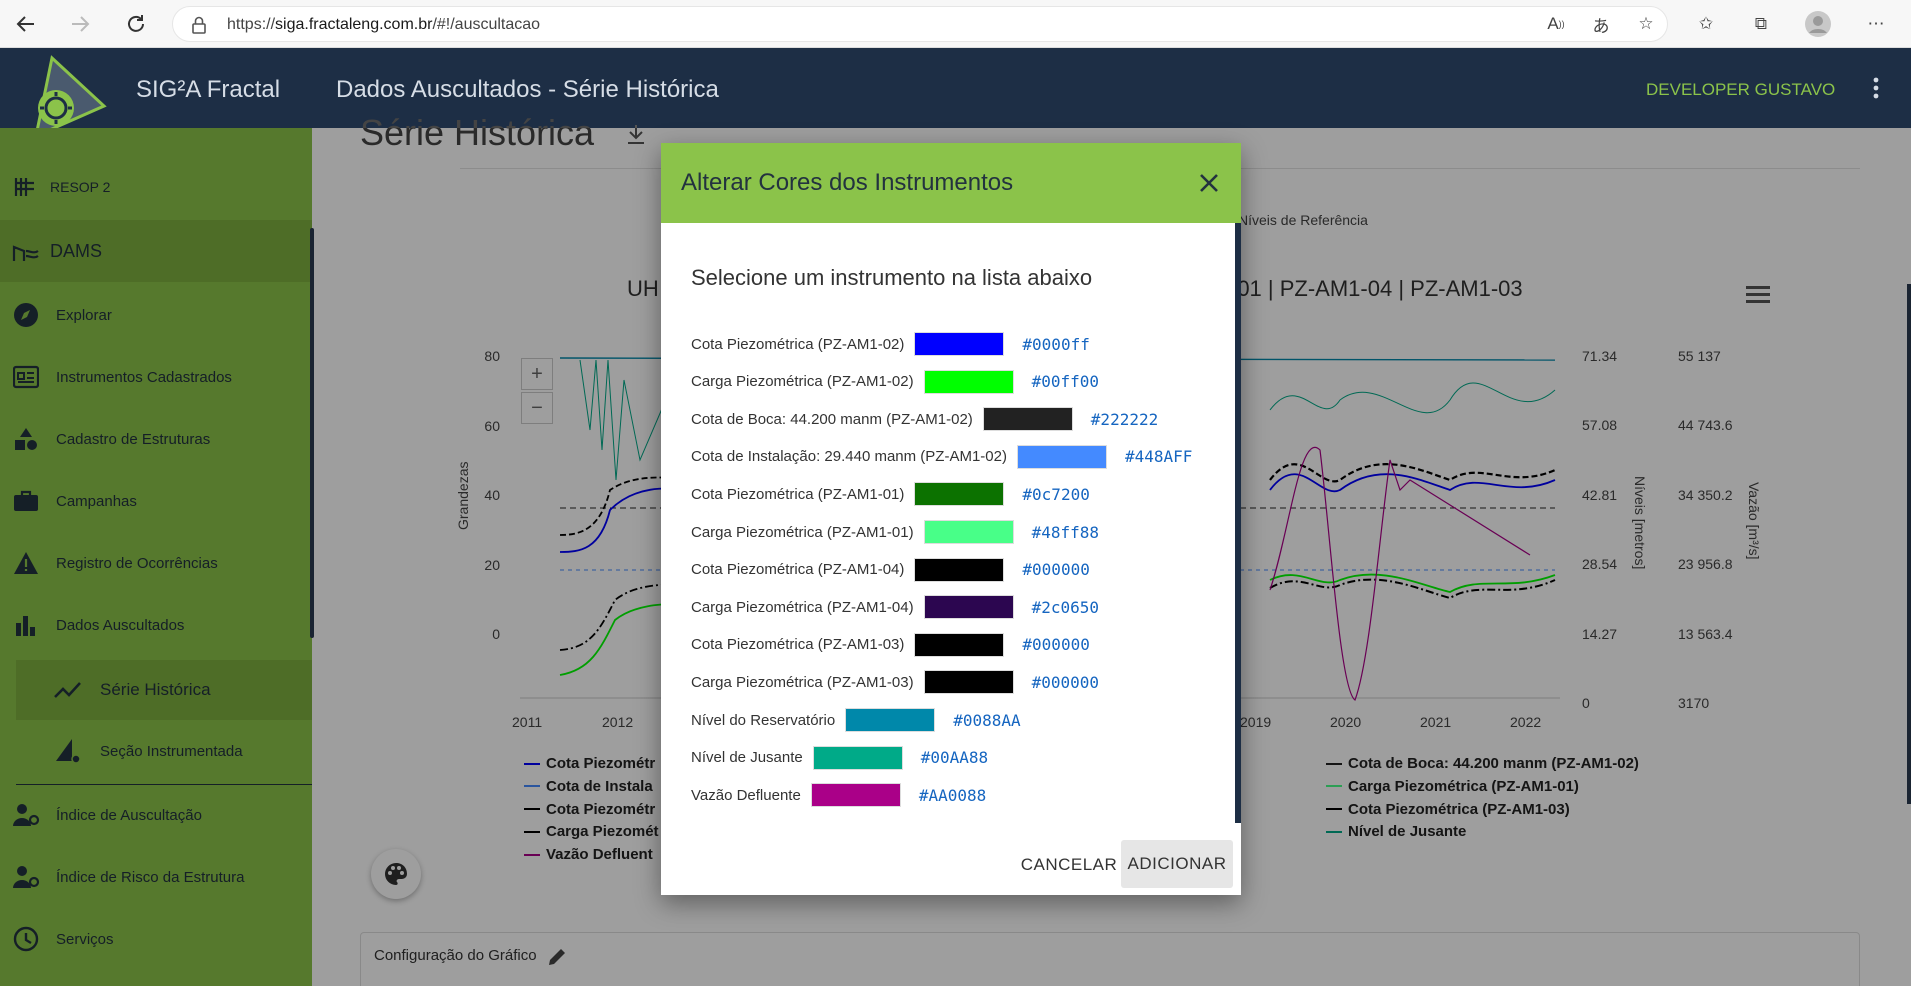 The width and height of the screenshot is (1911, 986). Describe the element at coordinates (1556, 24) in the screenshot. I see `read-aloud-icon: A))` at that location.